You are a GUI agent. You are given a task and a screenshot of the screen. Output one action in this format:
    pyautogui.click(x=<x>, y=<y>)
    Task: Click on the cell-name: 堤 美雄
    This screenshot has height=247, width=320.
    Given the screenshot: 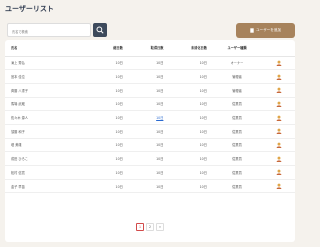 What is the action you would take?
    pyautogui.click(x=44, y=145)
    